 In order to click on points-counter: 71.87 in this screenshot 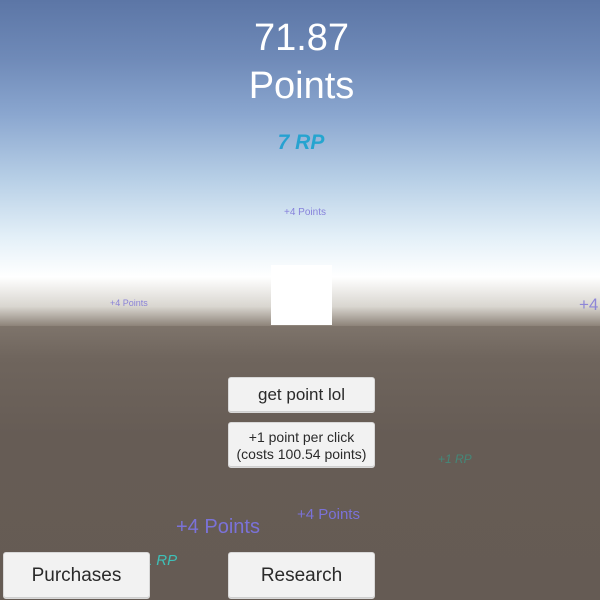, I will do `click(301, 38)`.